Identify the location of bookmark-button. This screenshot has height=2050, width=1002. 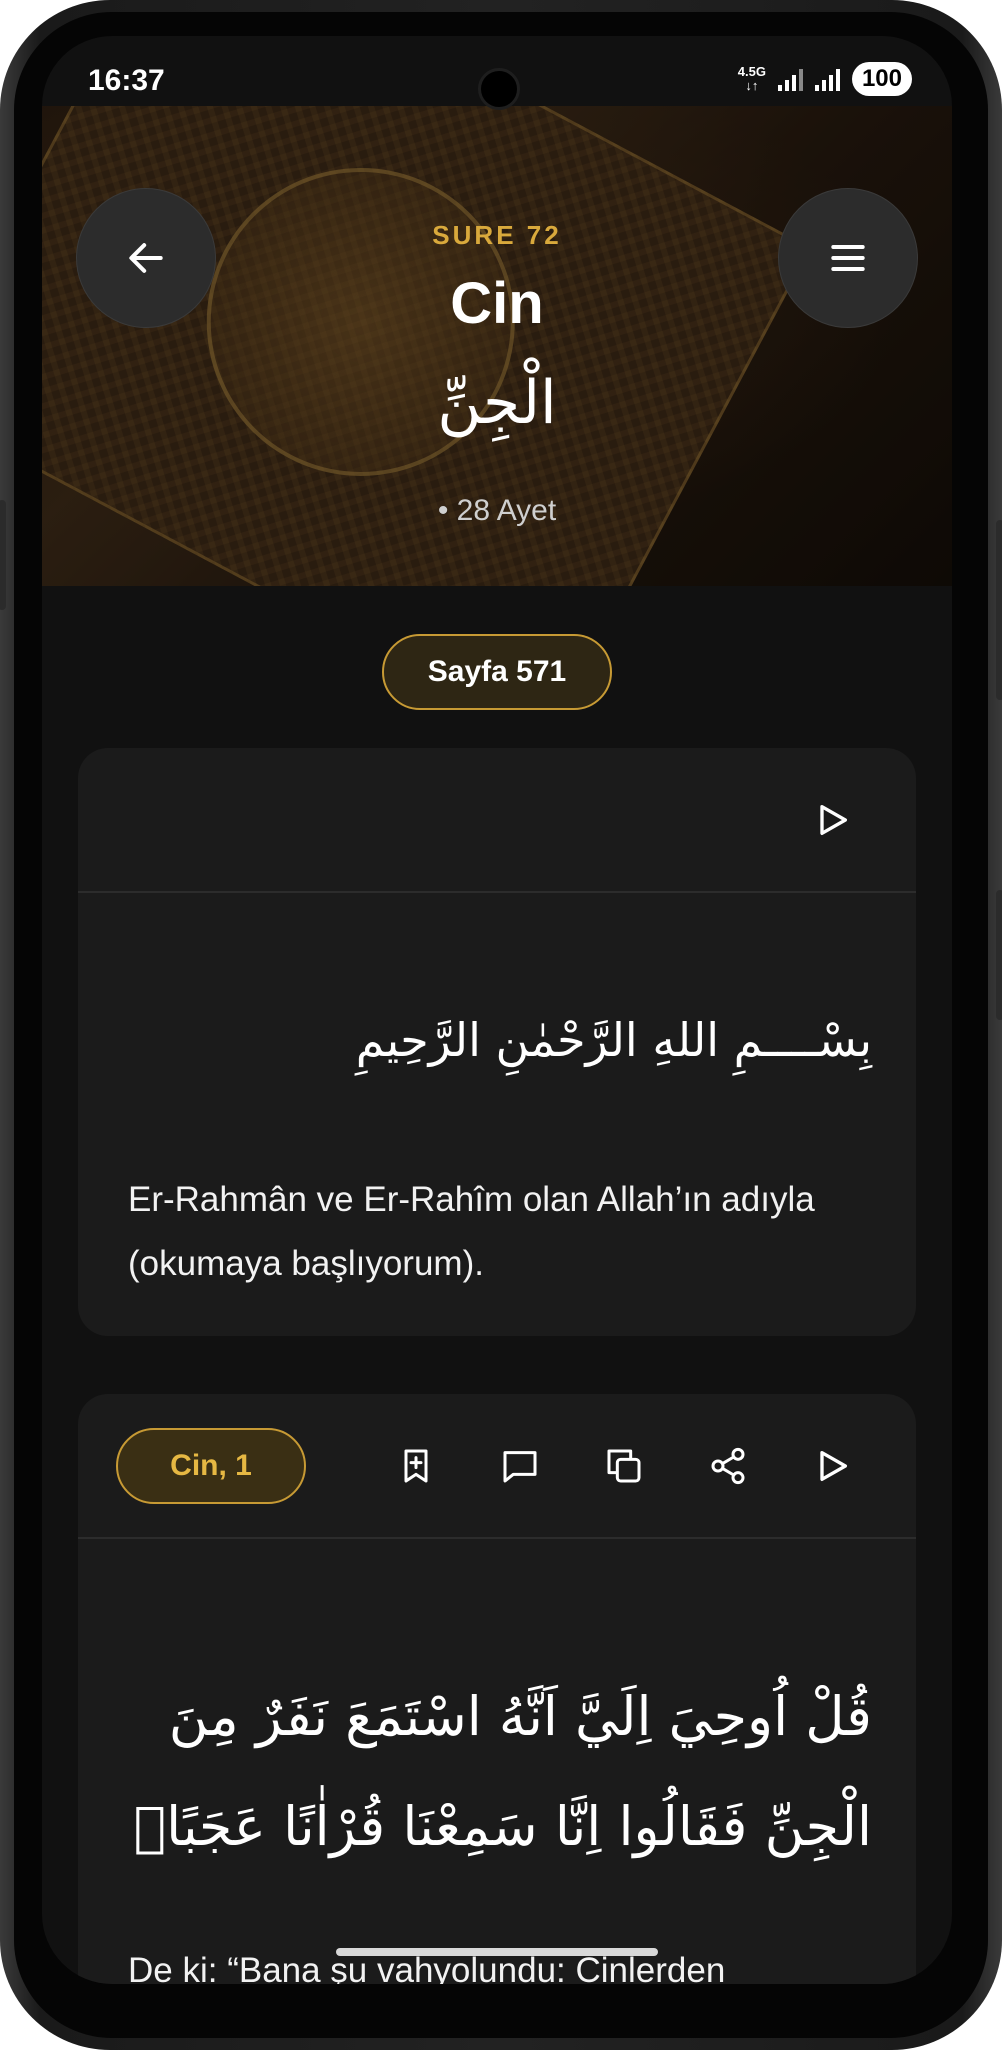
(416, 1466).